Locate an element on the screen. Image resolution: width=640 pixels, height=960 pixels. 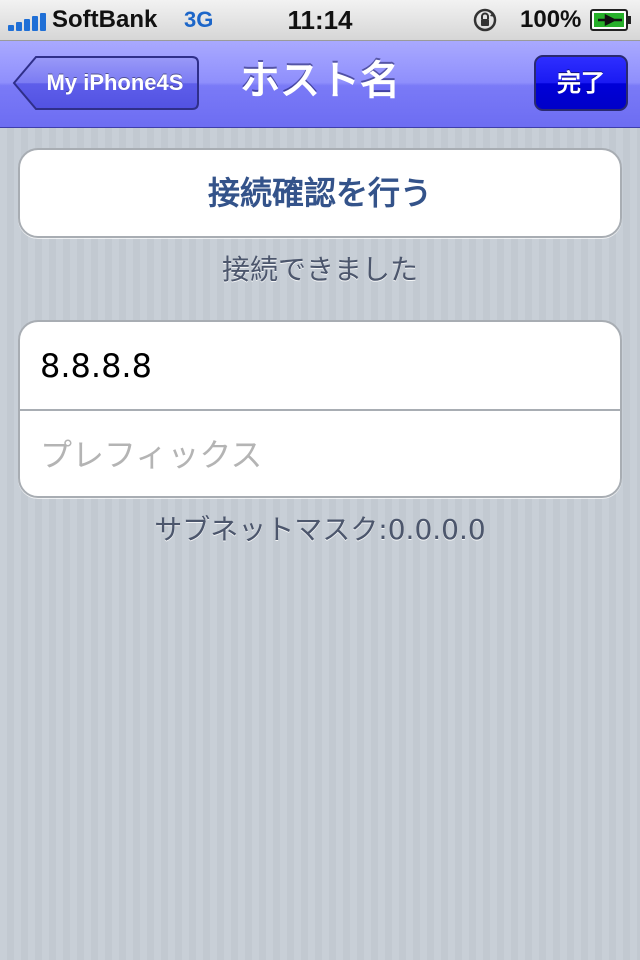
connection-status: 接続できました is located at coordinates (319, 269).